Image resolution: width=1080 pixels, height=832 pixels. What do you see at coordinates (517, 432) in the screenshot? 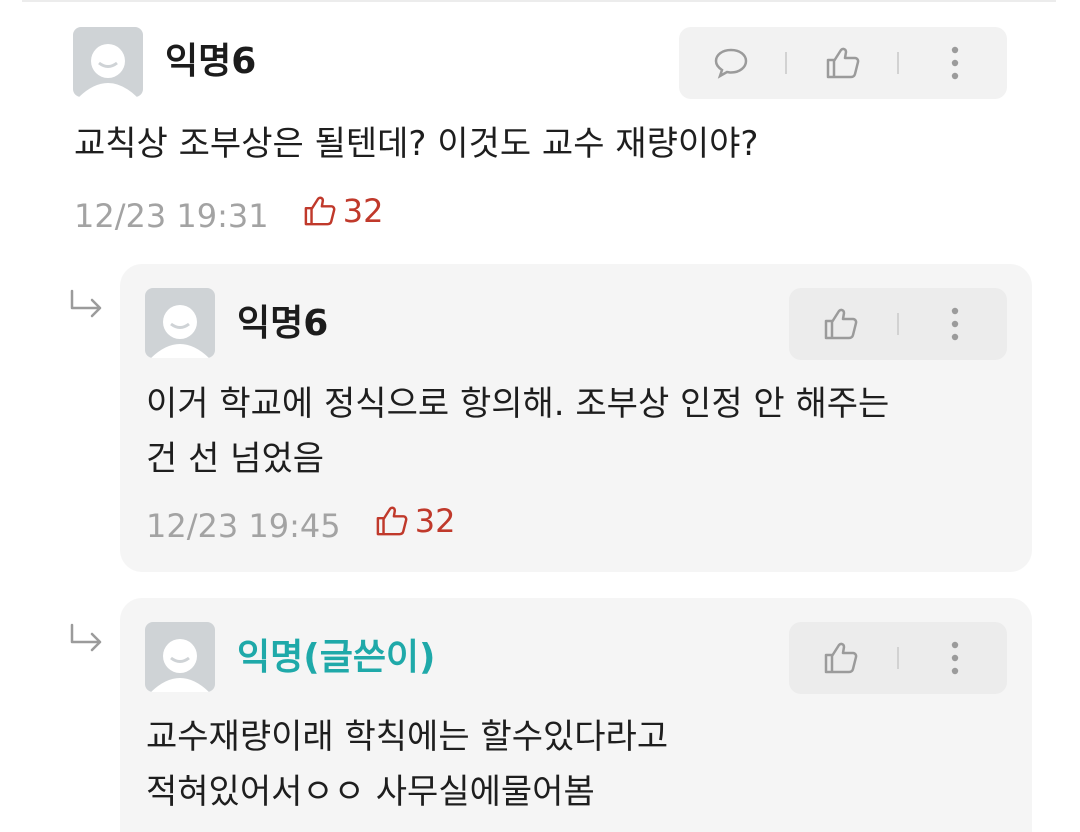
I see `reply-body: 이거 학교에 정식으로 항의해. 조부상 인정 안 해주는 건 선 넘었음` at bounding box center [517, 432].